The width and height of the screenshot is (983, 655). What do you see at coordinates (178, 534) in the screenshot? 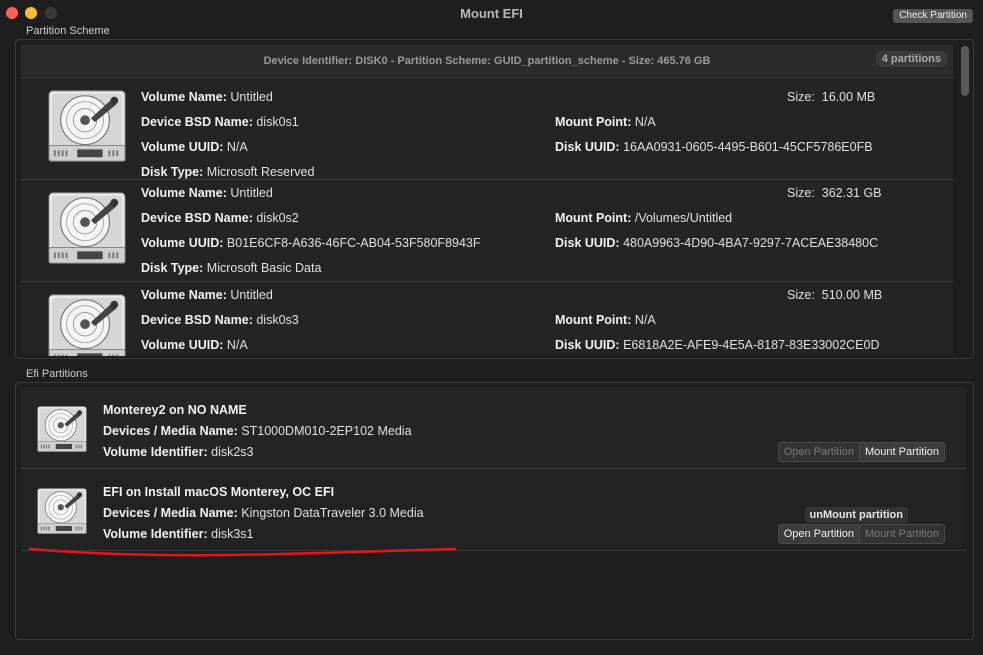
I see `volume-identifier-field: Volume Identifier: disk3s1` at bounding box center [178, 534].